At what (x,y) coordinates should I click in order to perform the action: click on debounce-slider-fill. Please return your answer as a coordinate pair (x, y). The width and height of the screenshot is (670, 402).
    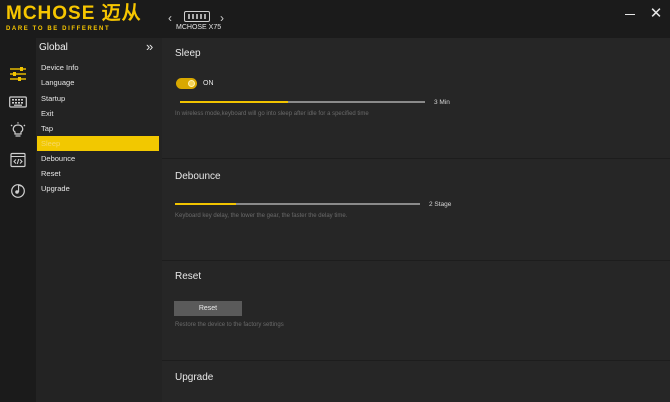
    Looking at the image, I should click on (206, 204).